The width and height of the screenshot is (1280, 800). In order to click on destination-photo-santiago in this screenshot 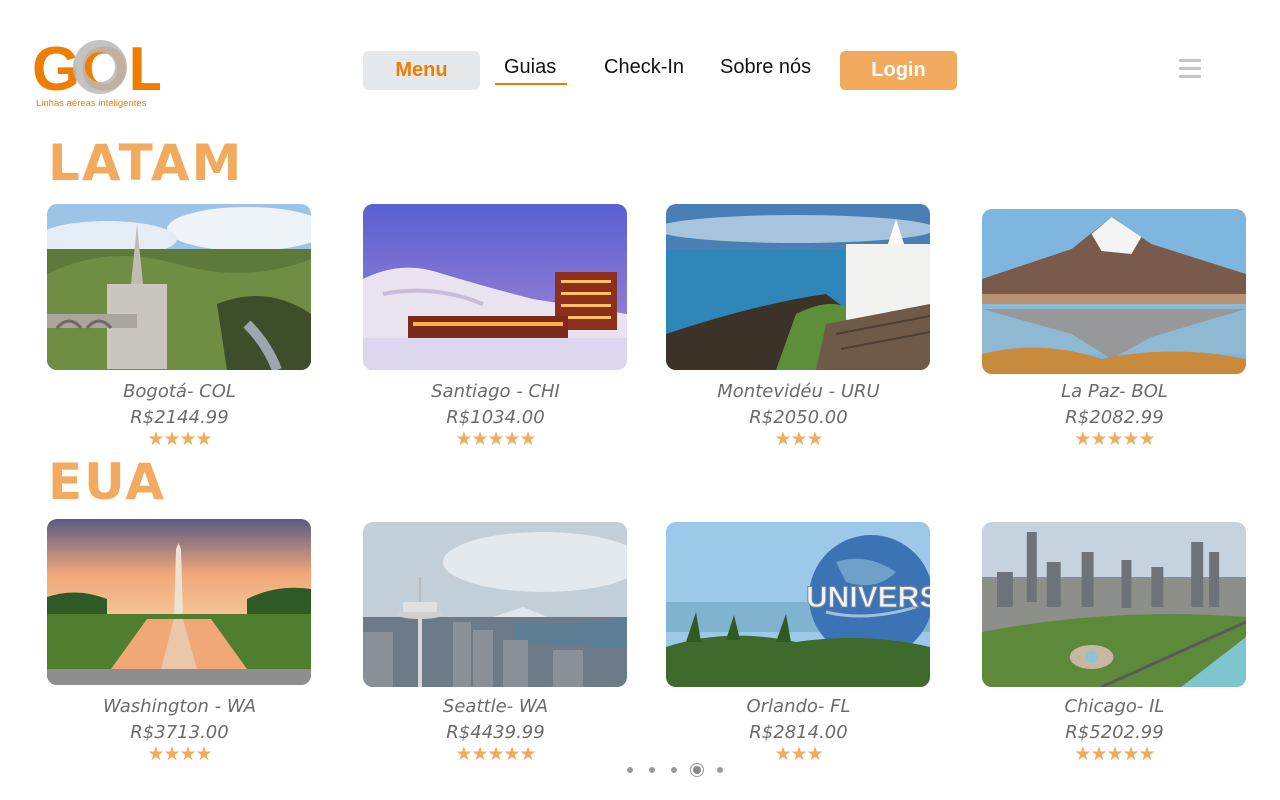, I will do `click(495, 287)`.